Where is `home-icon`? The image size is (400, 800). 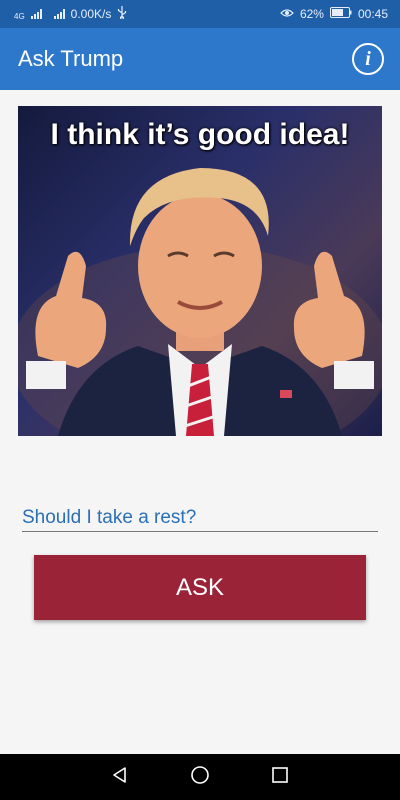 home-icon is located at coordinates (200, 777).